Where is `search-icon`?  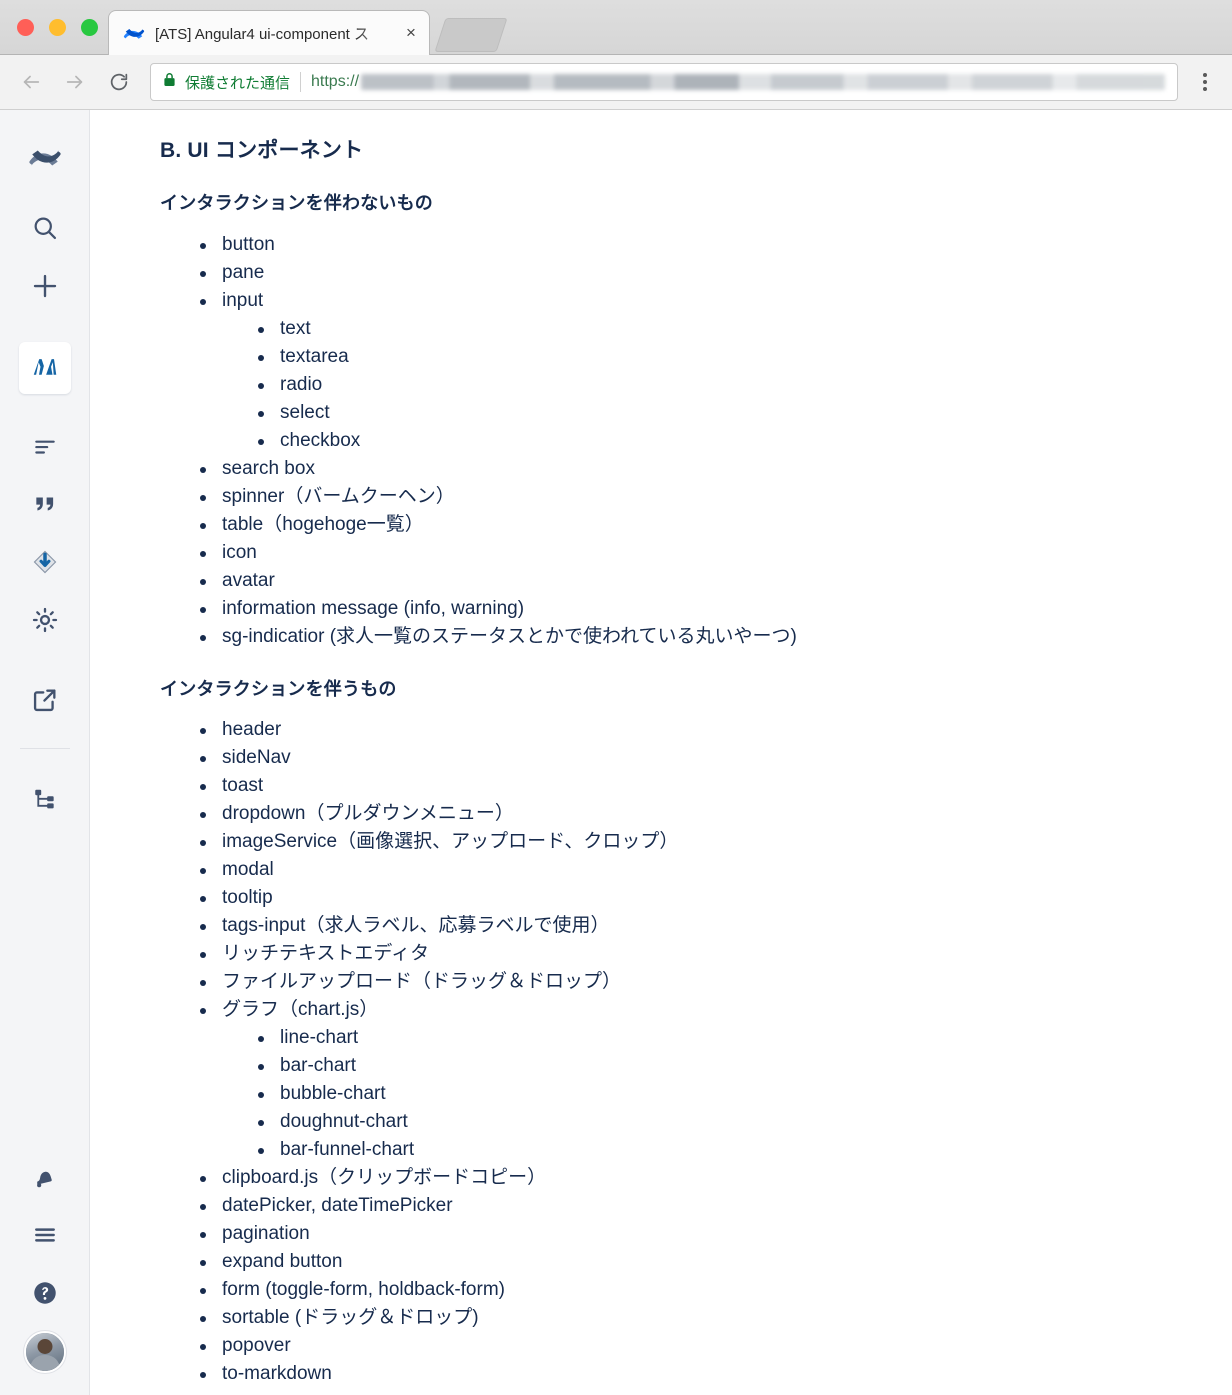
search-icon is located at coordinates (45, 230).